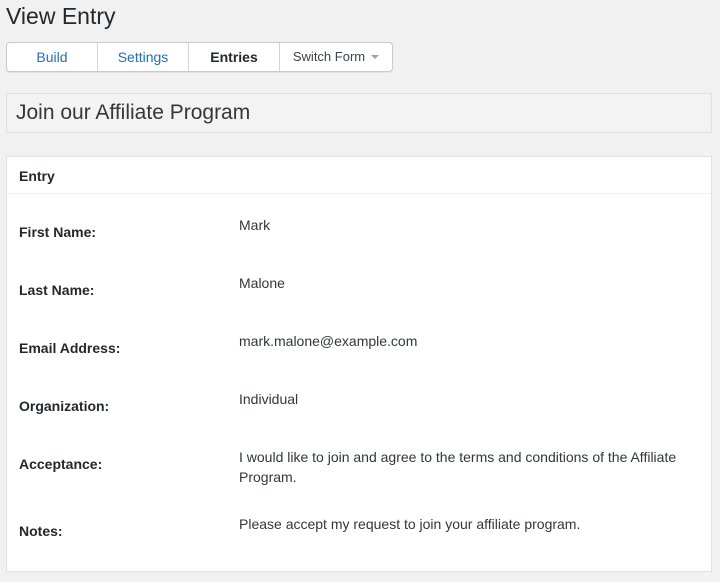 This screenshot has height=582, width=720. What do you see at coordinates (61, 16) in the screenshot?
I see `page-title: View Entry` at bounding box center [61, 16].